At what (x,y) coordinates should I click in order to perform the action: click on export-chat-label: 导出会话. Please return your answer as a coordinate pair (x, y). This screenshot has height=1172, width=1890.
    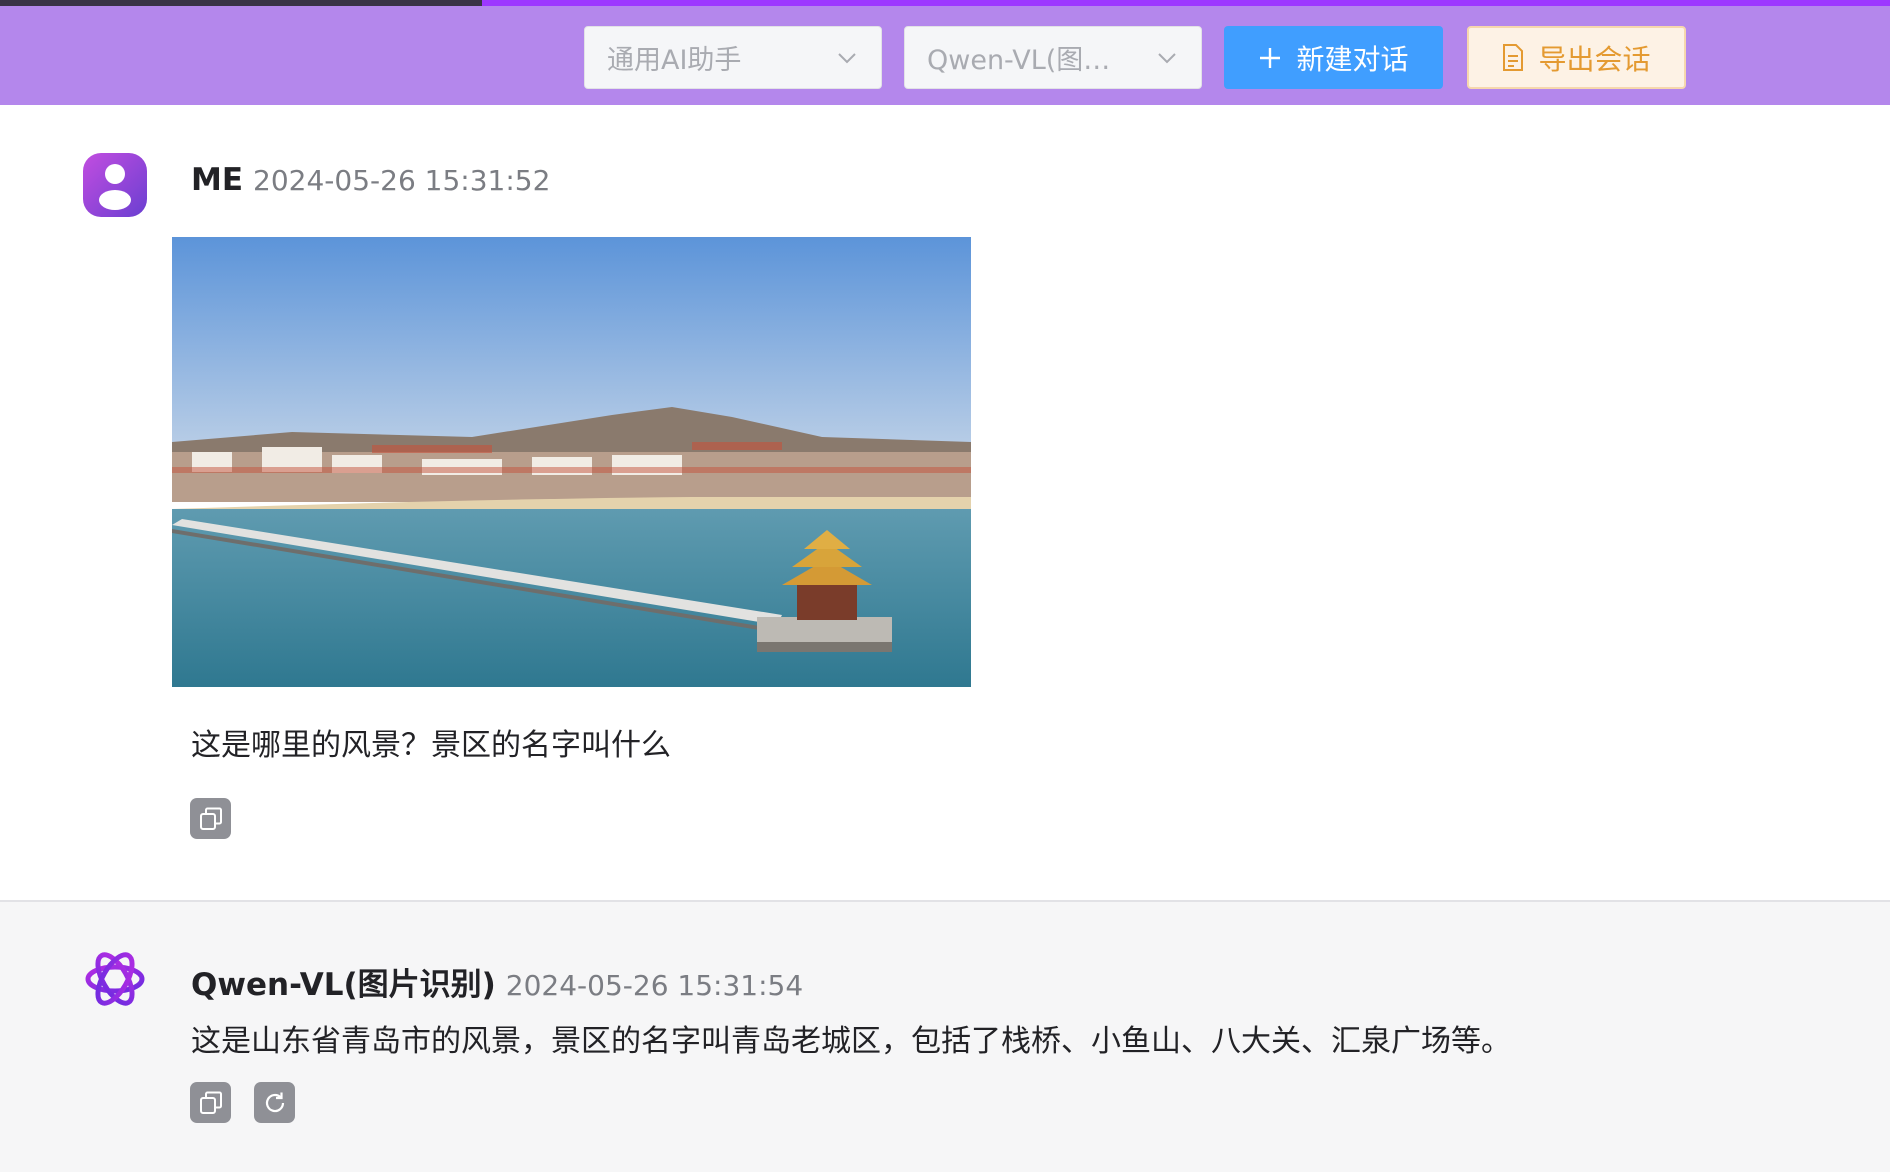
    Looking at the image, I should click on (1594, 59).